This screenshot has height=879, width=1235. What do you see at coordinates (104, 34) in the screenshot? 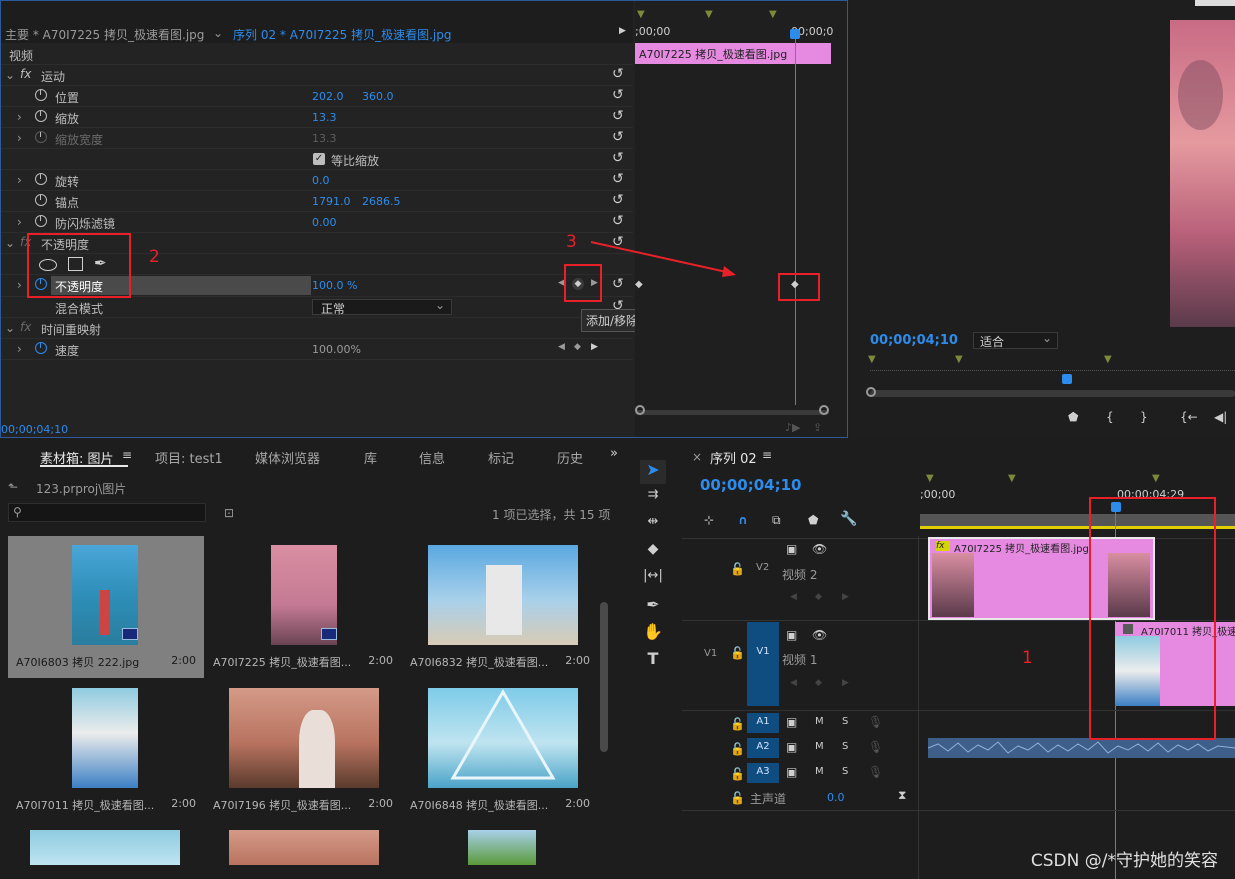
I see `source-label: 主要 * A70I7225 拷贝_极速看图.jpg` at bounding box center [104, 34].